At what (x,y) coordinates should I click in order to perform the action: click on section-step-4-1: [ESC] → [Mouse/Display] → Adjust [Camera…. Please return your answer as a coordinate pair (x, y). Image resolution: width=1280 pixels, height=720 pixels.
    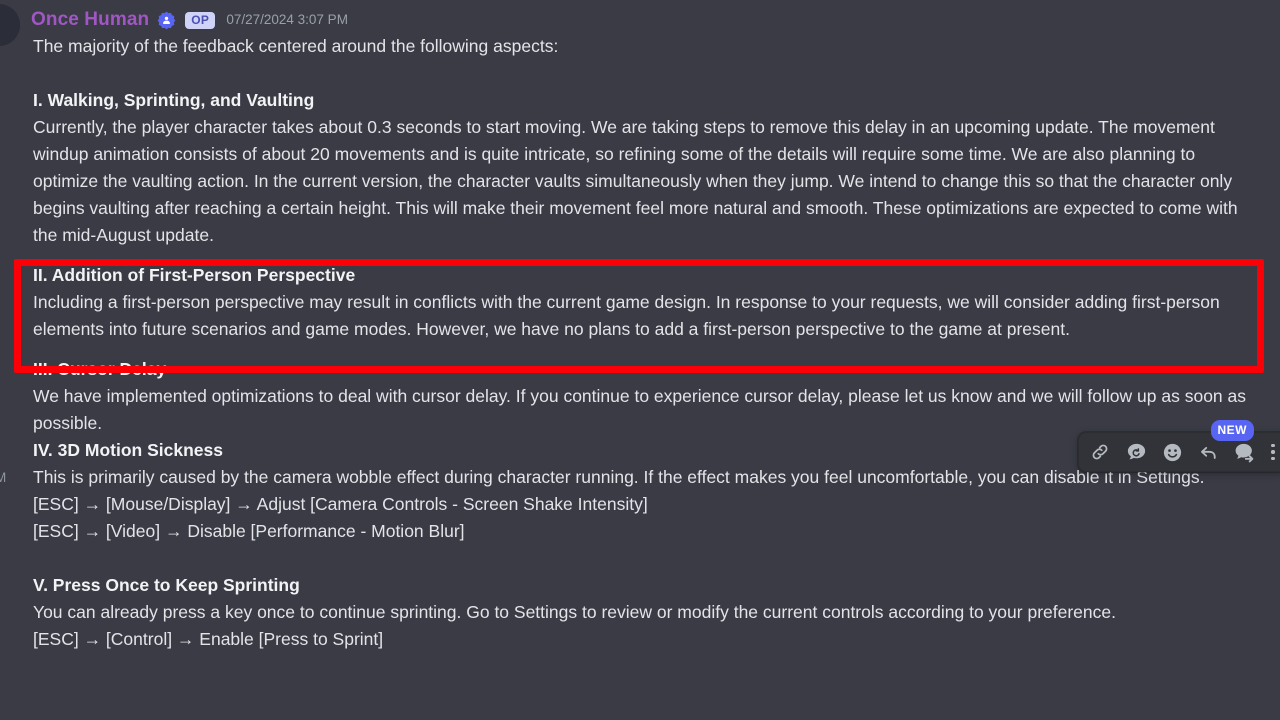
    Looking at the image, I should click on (340, 504).